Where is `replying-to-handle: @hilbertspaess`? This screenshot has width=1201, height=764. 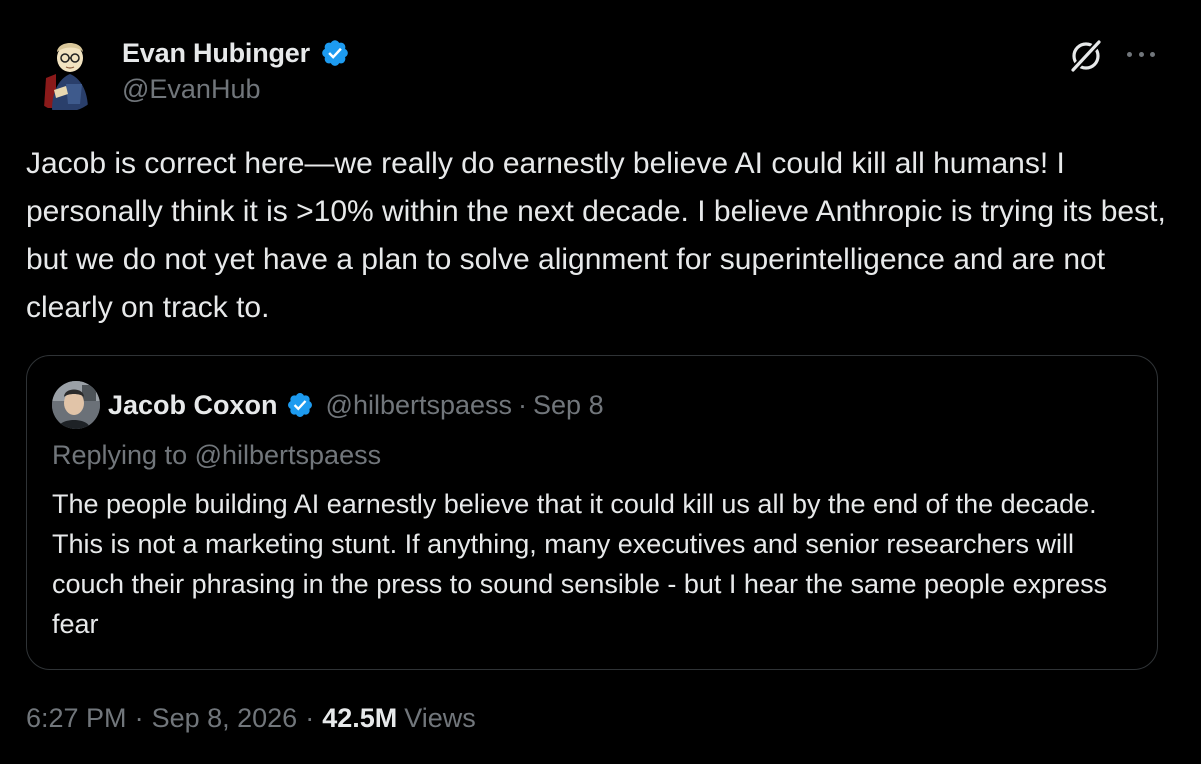
replying-to-handle: @hilbertspaess is located at coordinates (288, 455).